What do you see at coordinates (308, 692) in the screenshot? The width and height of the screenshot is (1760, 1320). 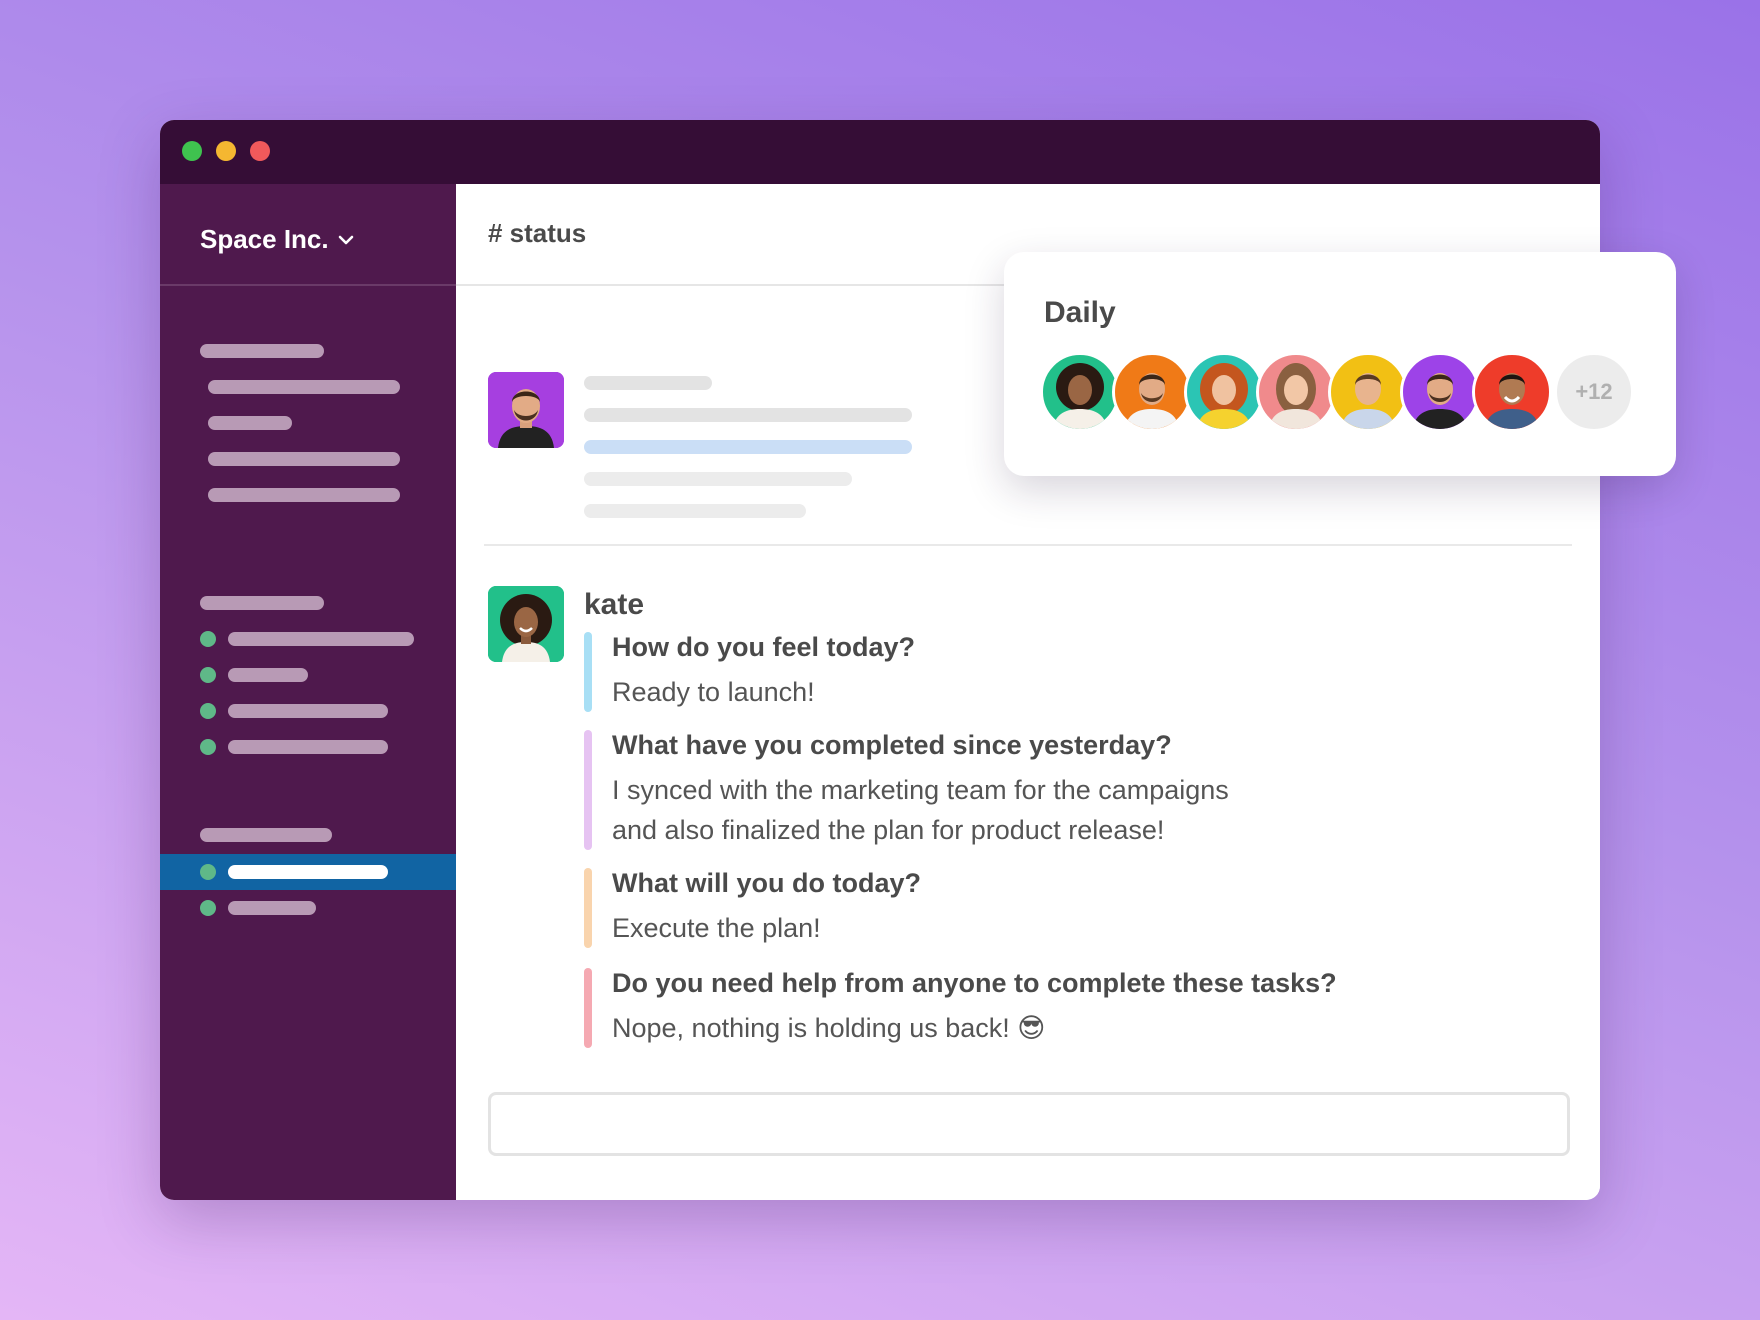 I see `sidebar: Space Inc.` at bounding box center [308, 692].